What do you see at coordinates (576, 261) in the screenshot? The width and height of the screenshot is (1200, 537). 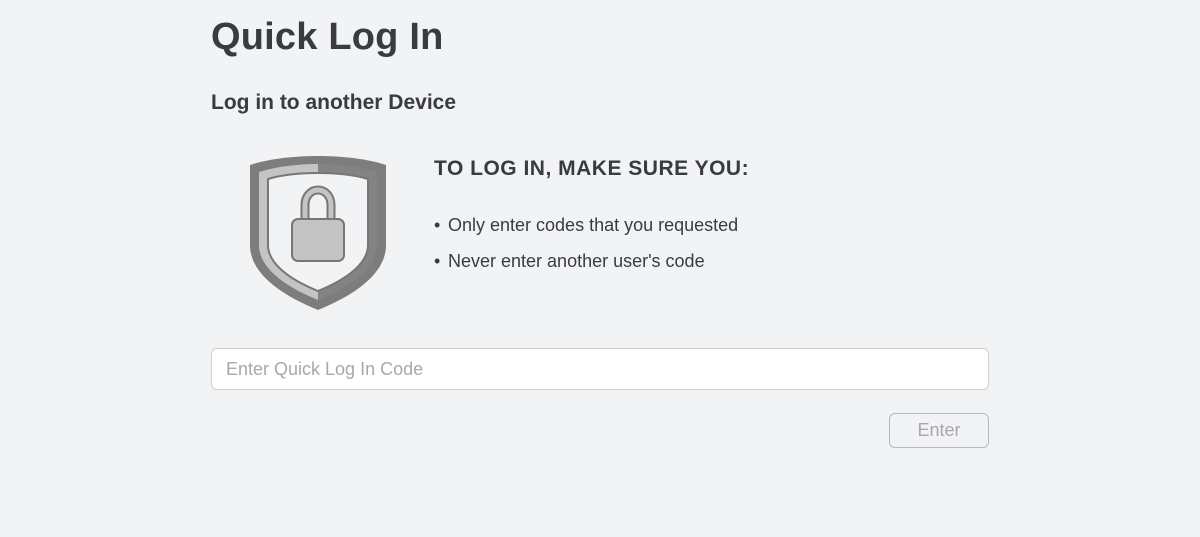 I see `rule-text: Never enter another user's code` at bounding box center [576, 261].